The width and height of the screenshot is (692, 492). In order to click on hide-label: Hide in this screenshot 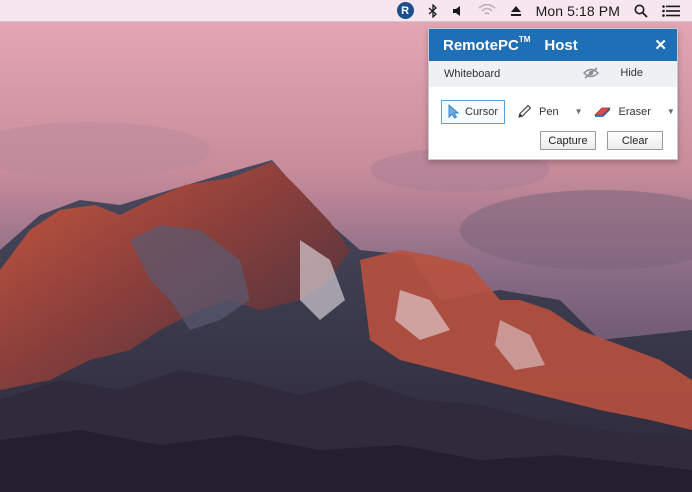, I will do `click(631, 73)`.